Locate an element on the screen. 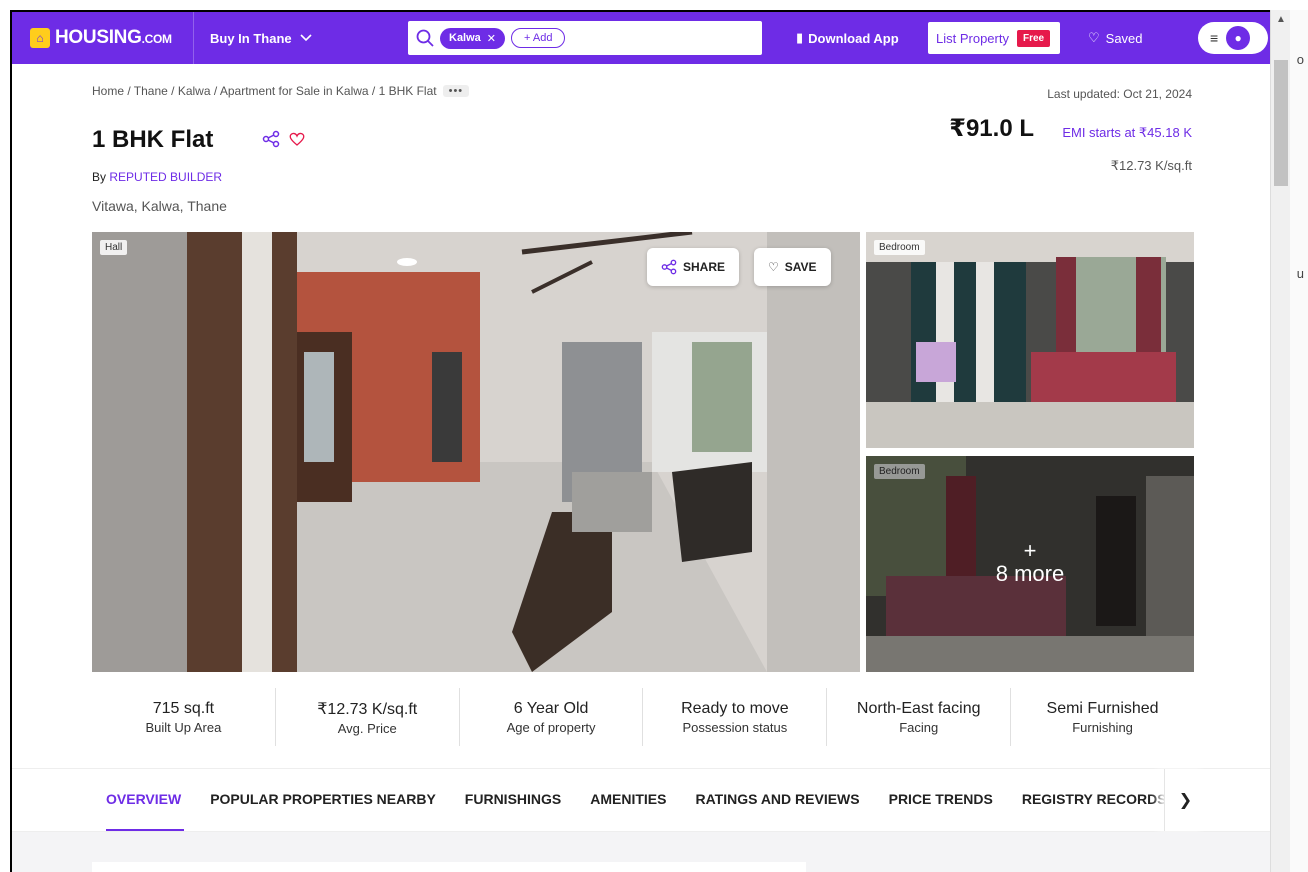  scrollbar: ▲ is located at coordinates (1280, 441).